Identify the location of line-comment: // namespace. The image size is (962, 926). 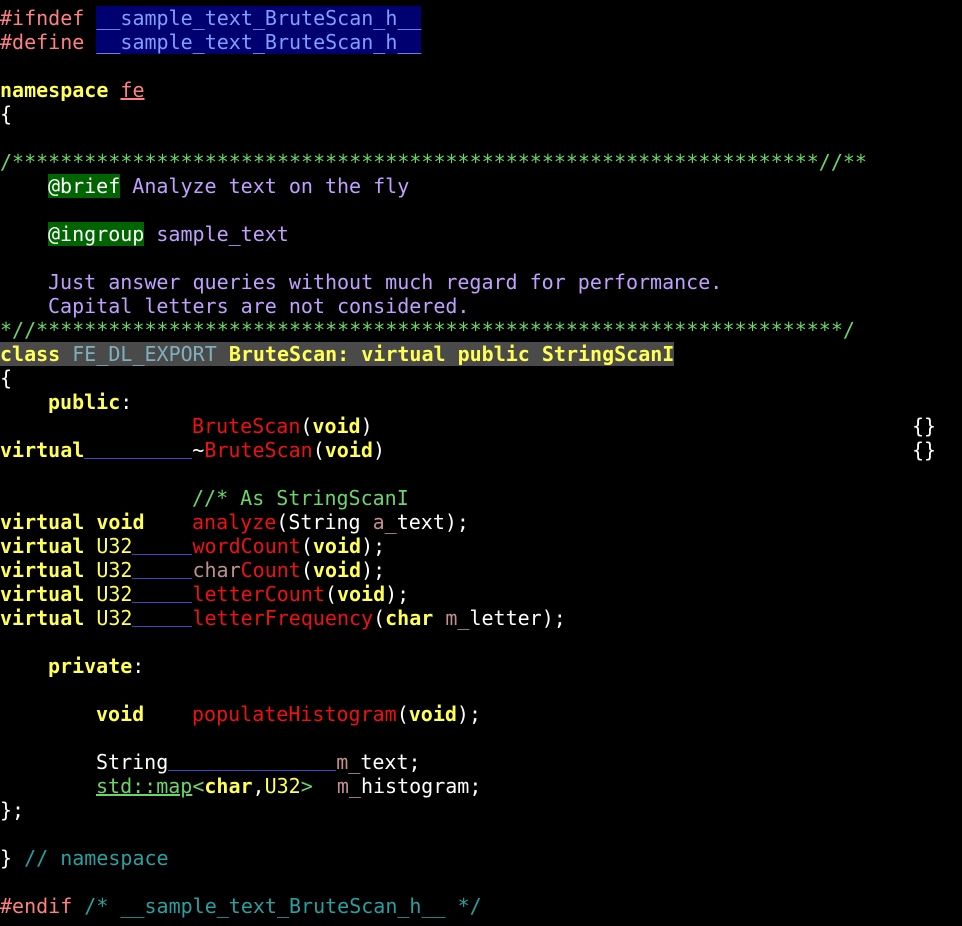
(90, 858).